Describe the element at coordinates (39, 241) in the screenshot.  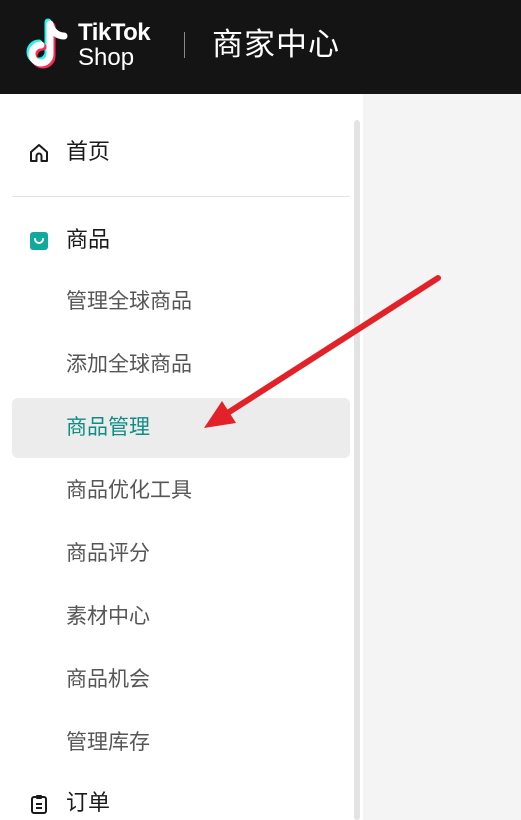
I see `shopping-bag-icon` at that location.